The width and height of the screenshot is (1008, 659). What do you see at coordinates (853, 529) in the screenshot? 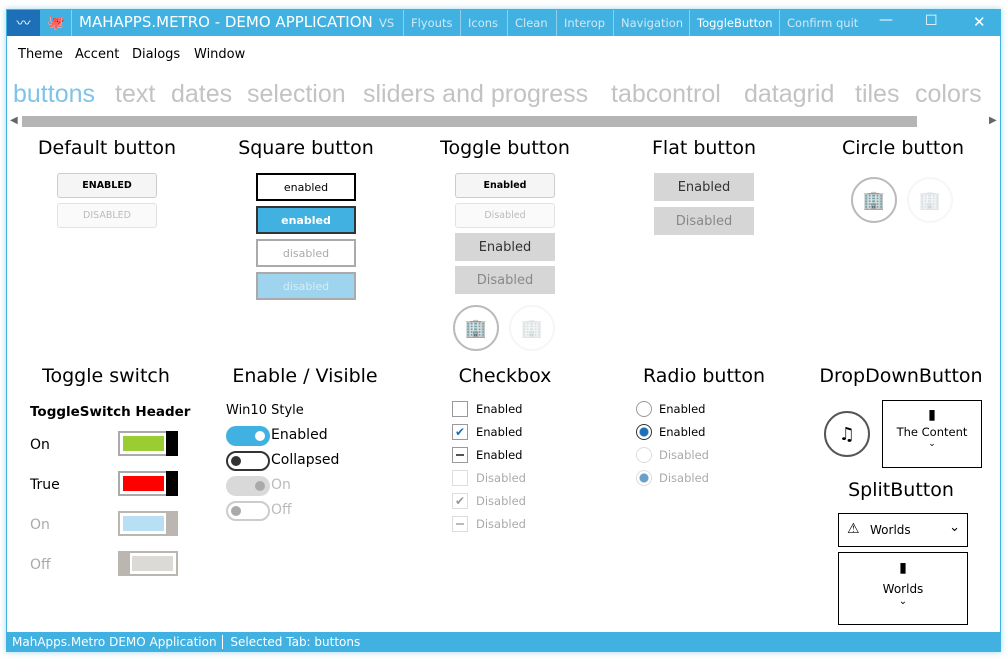
I see `warning-icon: ⚠` at bounding box center [853, 529].